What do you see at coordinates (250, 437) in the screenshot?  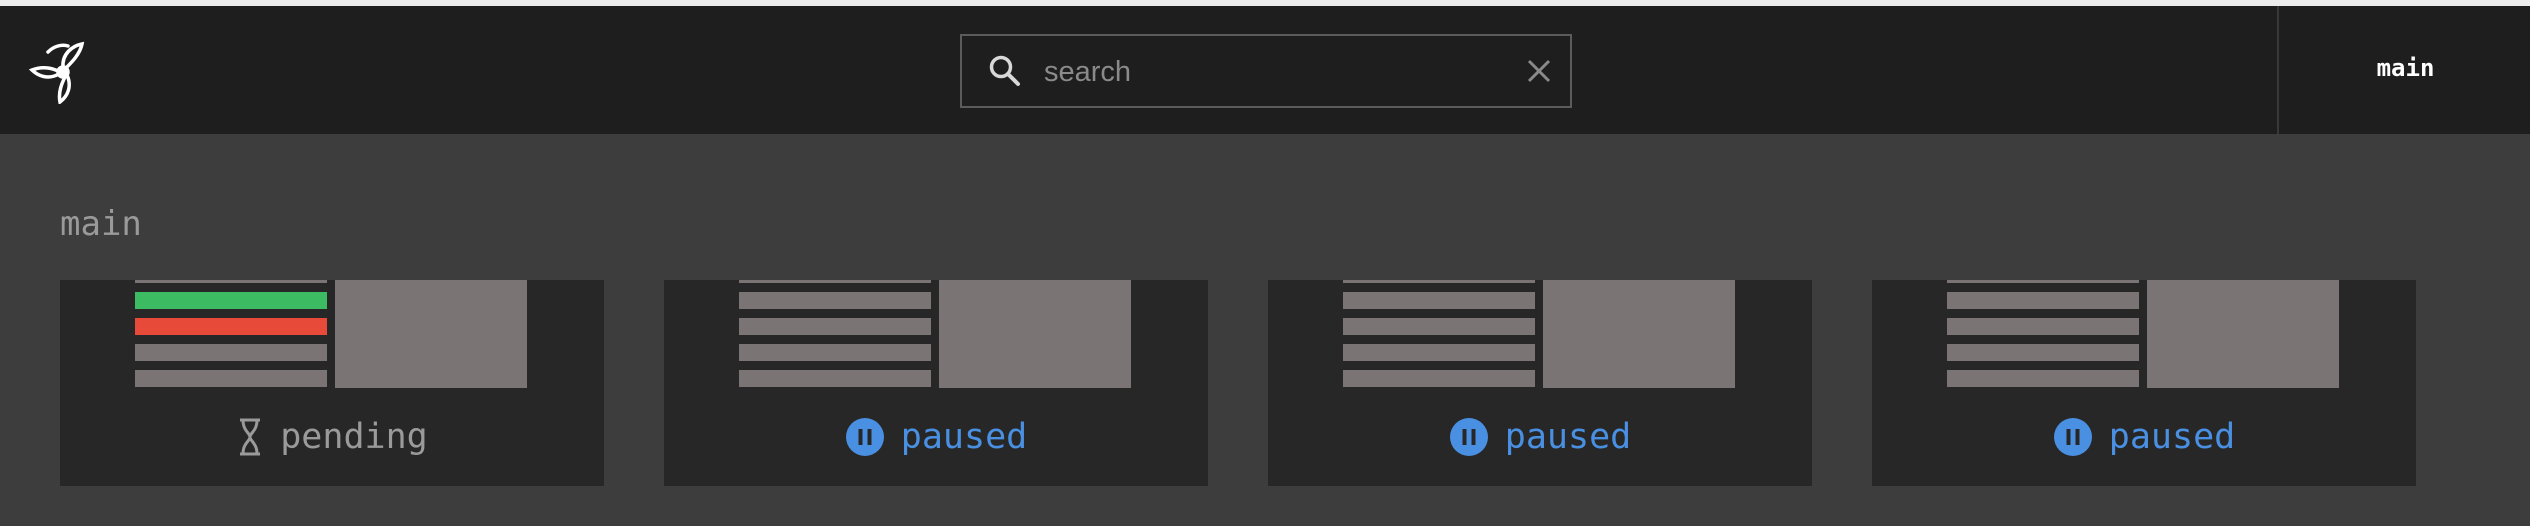 I see `hourglass-icon` at bounding box center [250, 437].